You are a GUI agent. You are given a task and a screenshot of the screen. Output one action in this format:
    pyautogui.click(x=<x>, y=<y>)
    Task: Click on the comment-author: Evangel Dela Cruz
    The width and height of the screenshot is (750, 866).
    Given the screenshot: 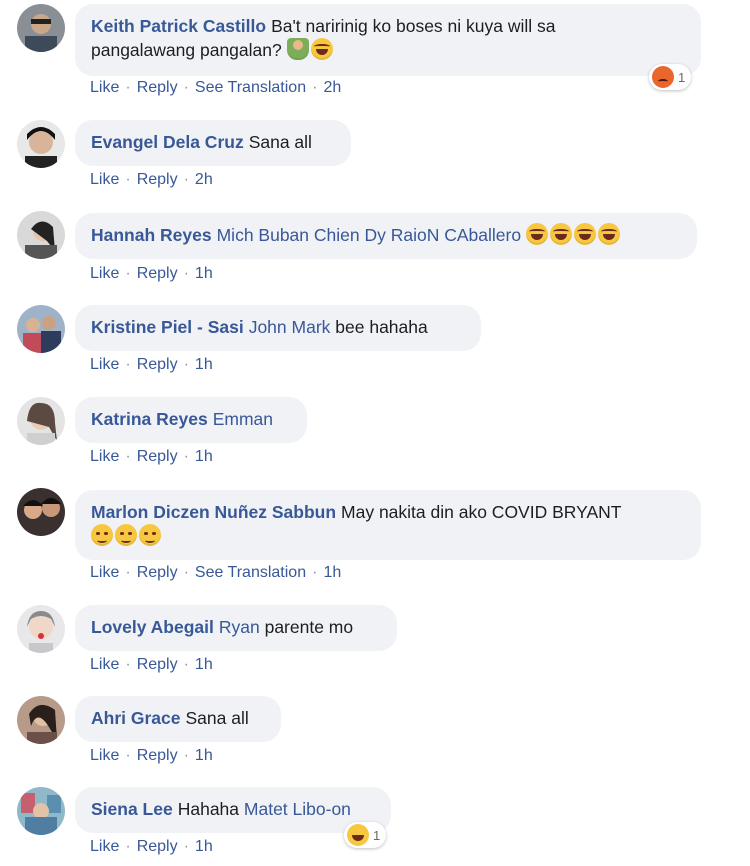 What is the action you would take?
    pyautogui.click(x=167, y=142)
    